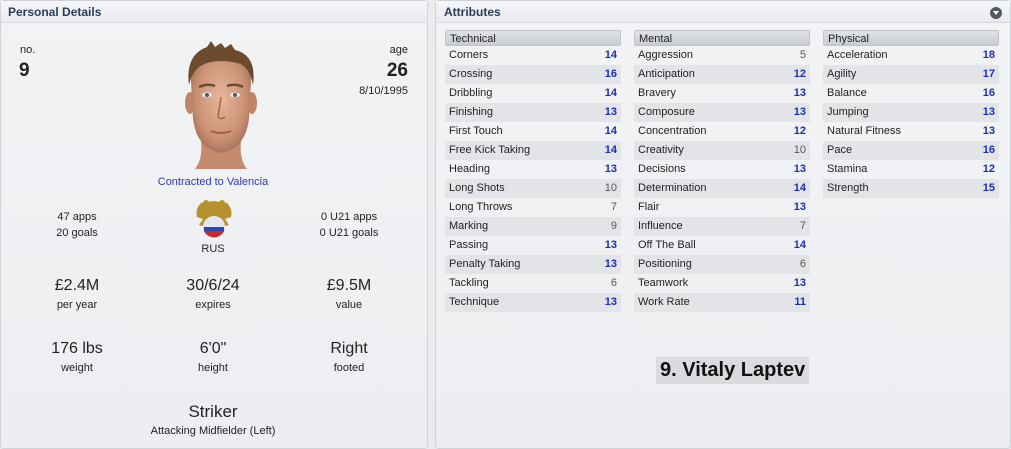  Describe the element at coordinates (613, 207) in the screenshot. I see `attribute-value: 7` at that location.